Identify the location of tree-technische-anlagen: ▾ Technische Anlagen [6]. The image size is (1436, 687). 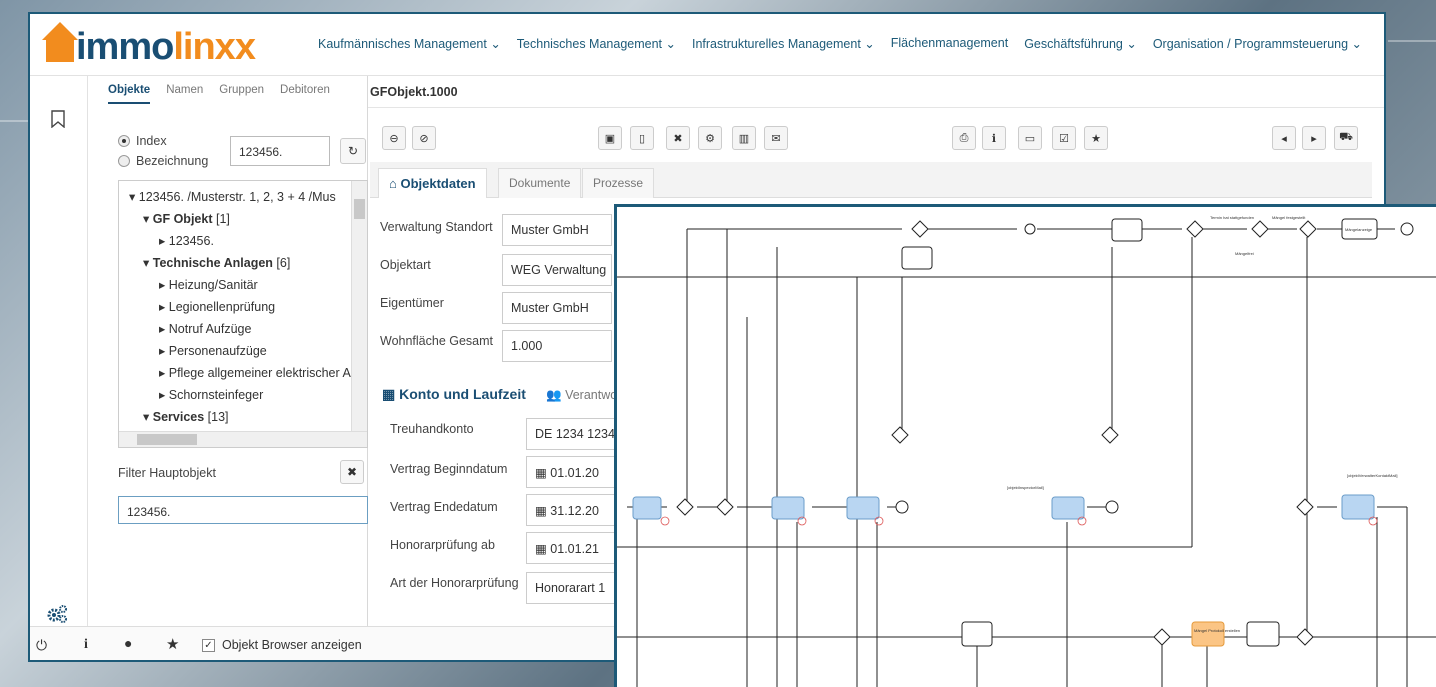
(216, 262).